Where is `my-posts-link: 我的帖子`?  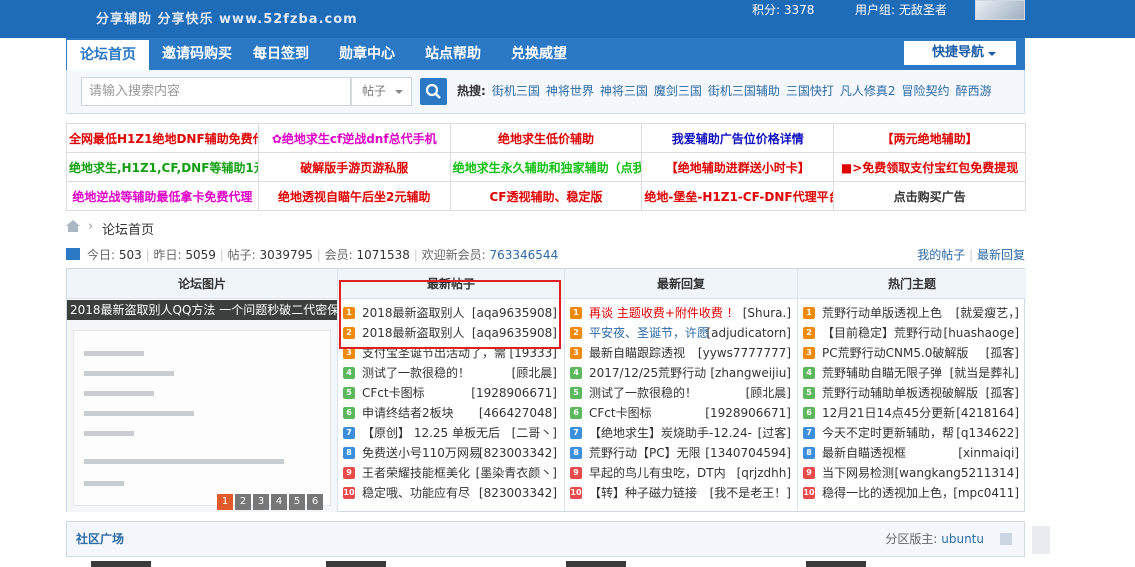 my-posts-link: 我的帖子 is located at coordinates (941, 255).